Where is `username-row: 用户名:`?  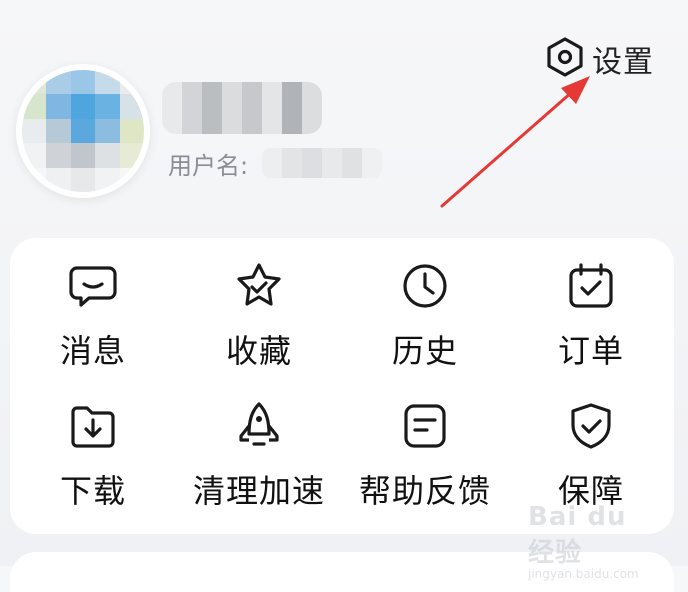
username-row: 用户名: is located at coordinates (275, 163).